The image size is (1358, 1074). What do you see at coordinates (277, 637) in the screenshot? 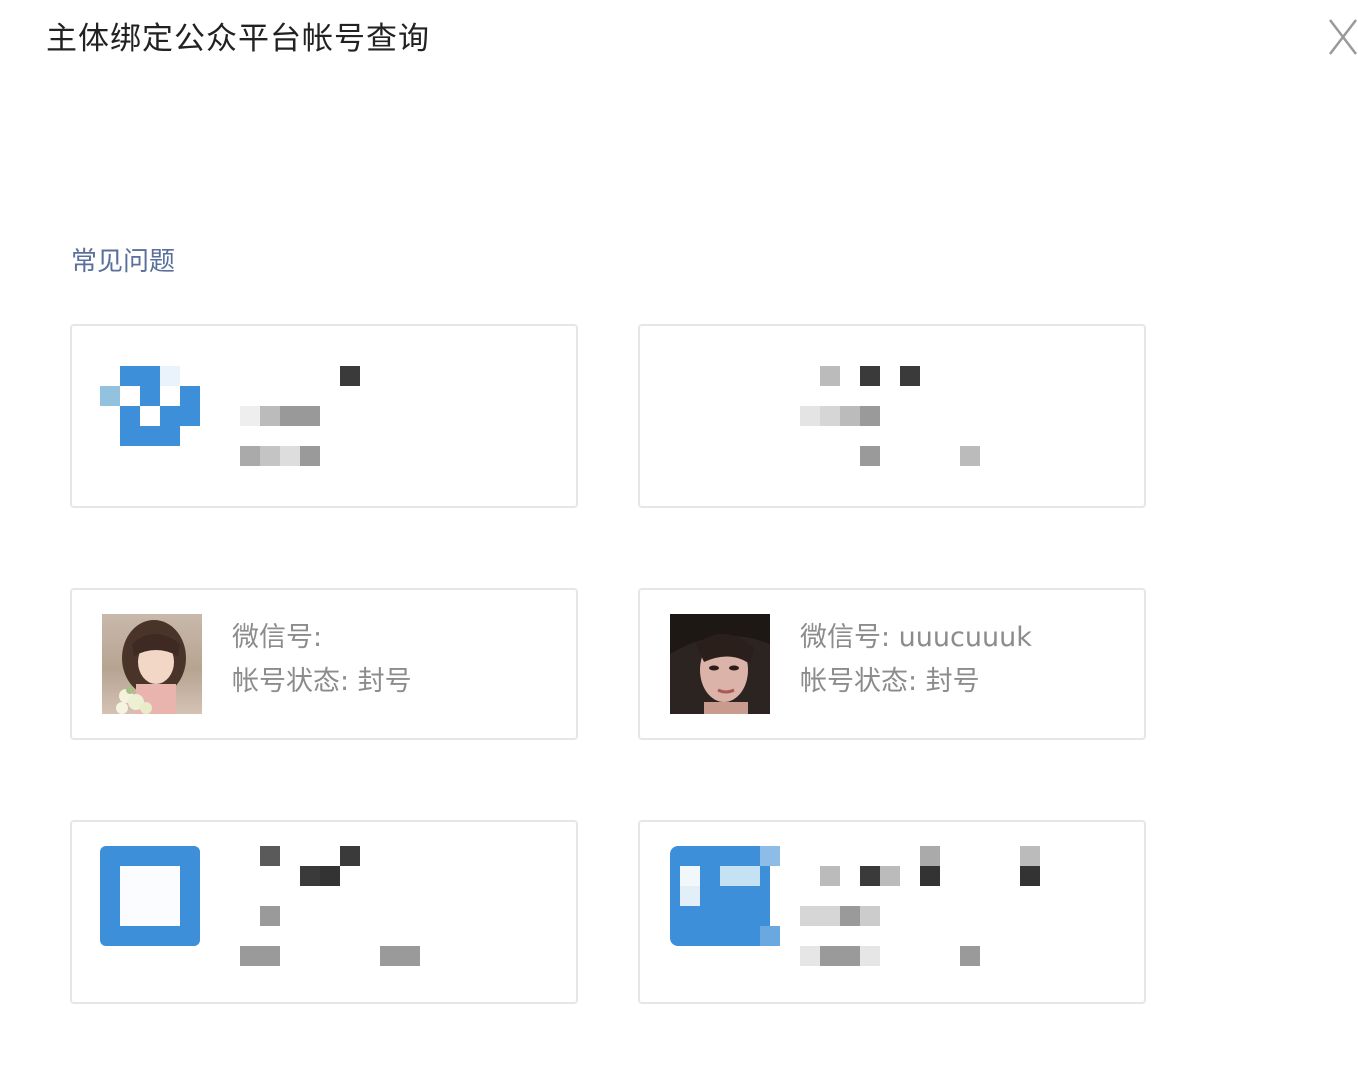
I see `wechat-id-text: 微信号:` at bounding box center [277, 637].